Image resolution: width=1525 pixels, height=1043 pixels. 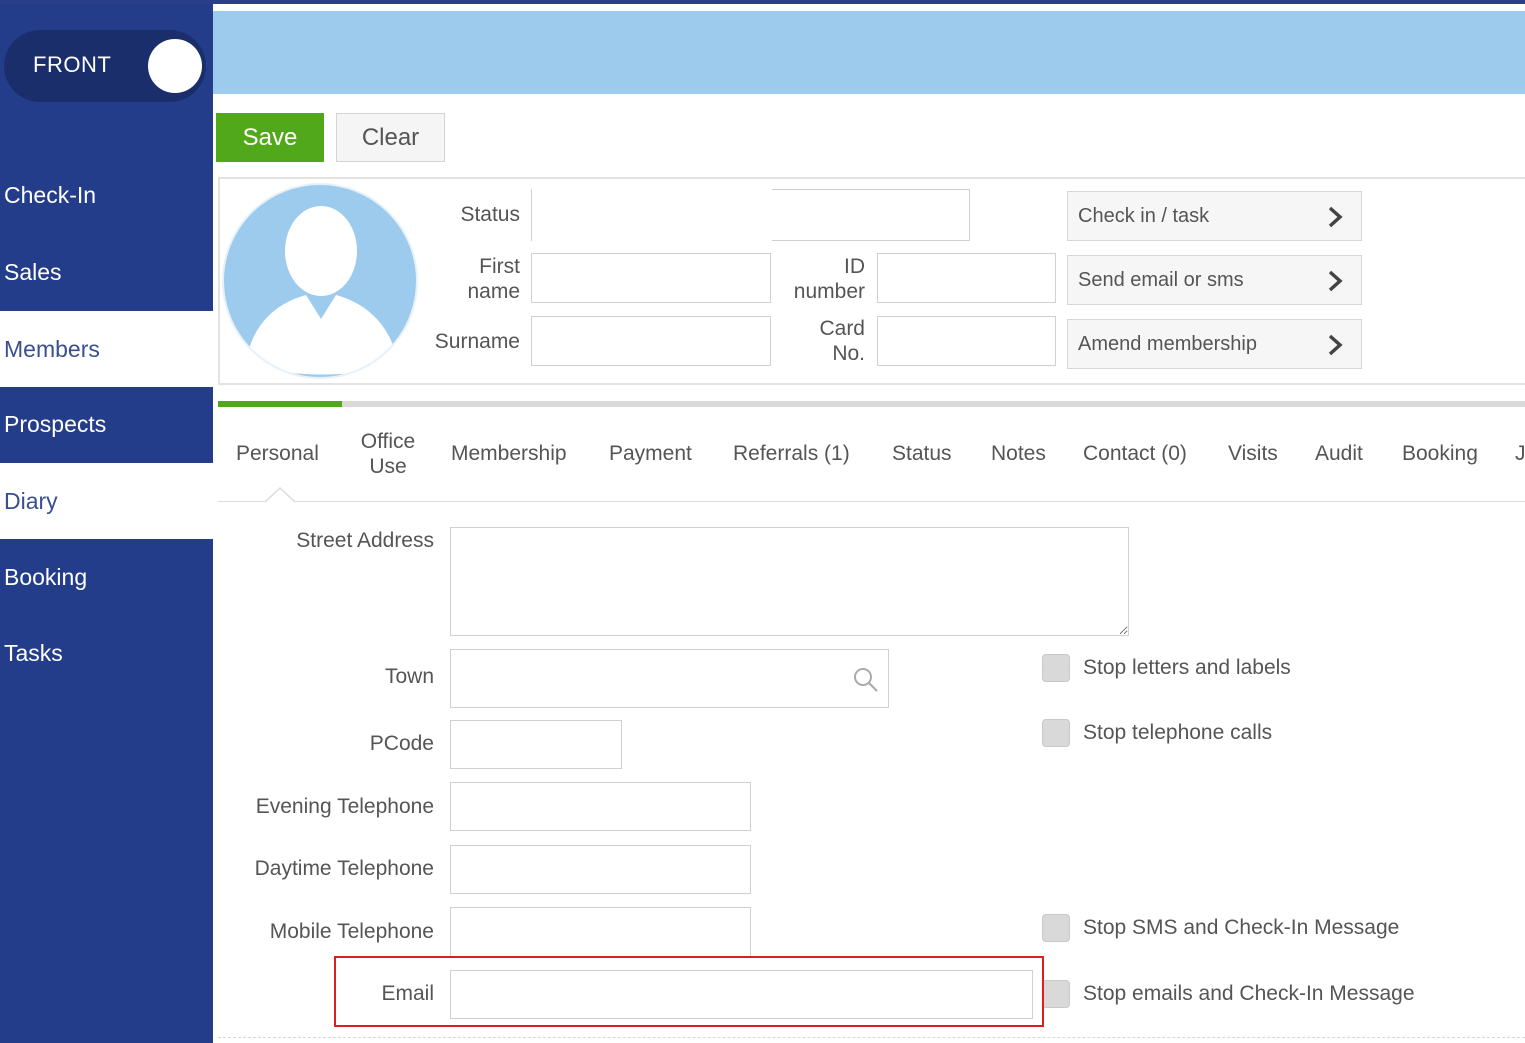 What do you see at coordinates (600, 806) in the screenshot?
I see `evening-telephone-input` at bounding box center [600, 806].